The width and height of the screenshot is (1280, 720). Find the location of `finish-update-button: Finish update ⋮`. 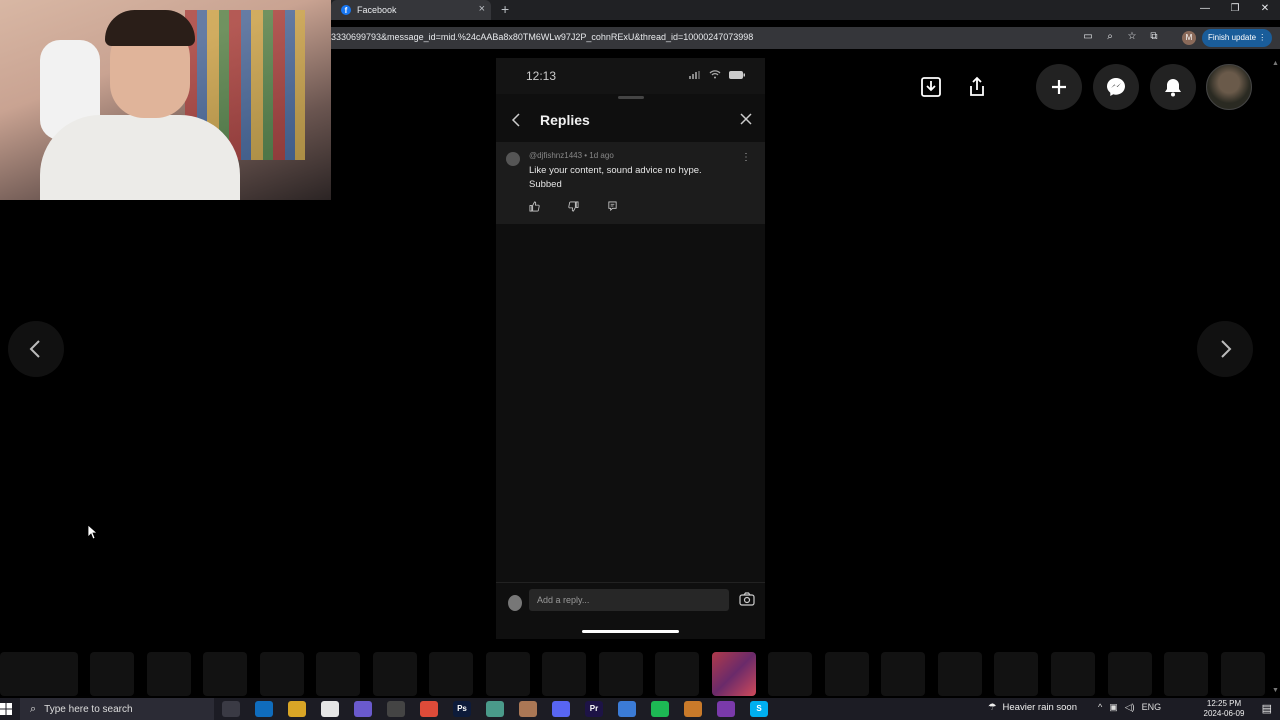

finish-update-button: Finish update ⋮ is located at coordinates (1237, 38).